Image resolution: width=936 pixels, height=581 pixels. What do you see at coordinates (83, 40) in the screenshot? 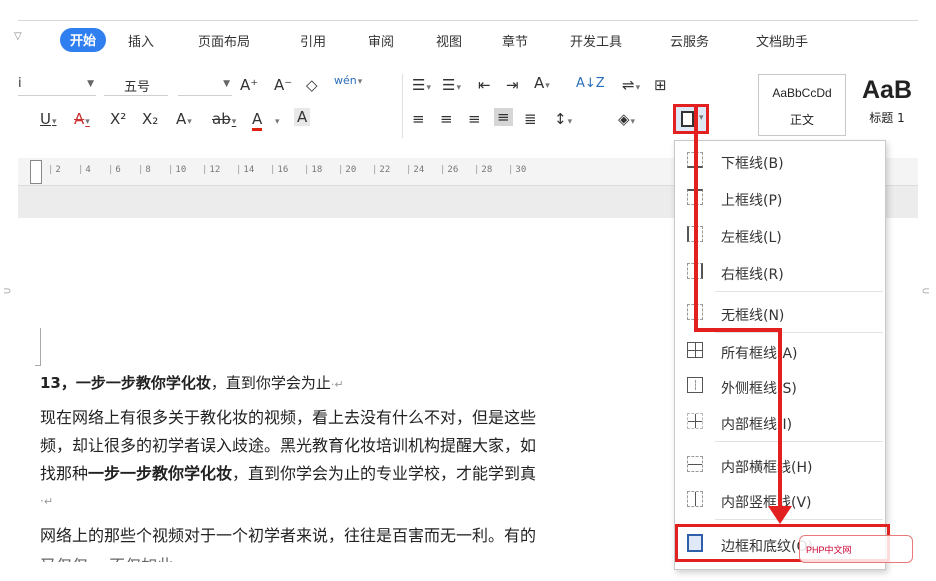
I see `tab-home: 开始` at bounding box center [83, 40].